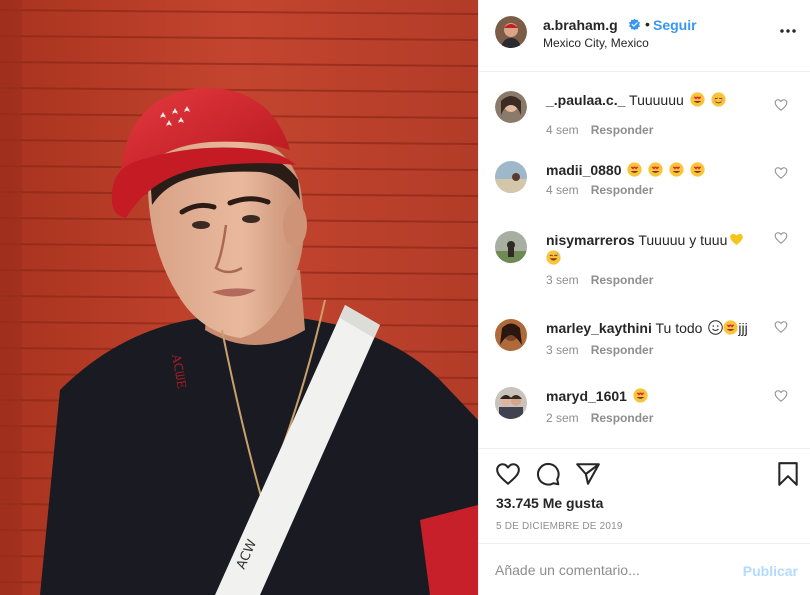 The height and width of the screenshot is (595, 810). I want to click on comment-icon, so click(548, 474).